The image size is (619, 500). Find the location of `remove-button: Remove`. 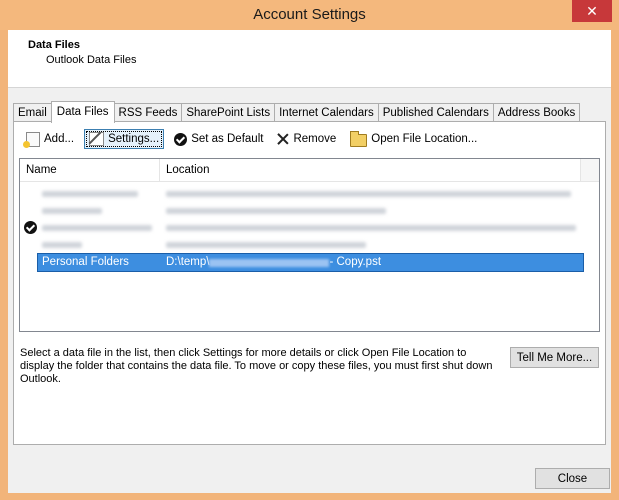

remove-button: Remove is located at coordinates (306, 139).